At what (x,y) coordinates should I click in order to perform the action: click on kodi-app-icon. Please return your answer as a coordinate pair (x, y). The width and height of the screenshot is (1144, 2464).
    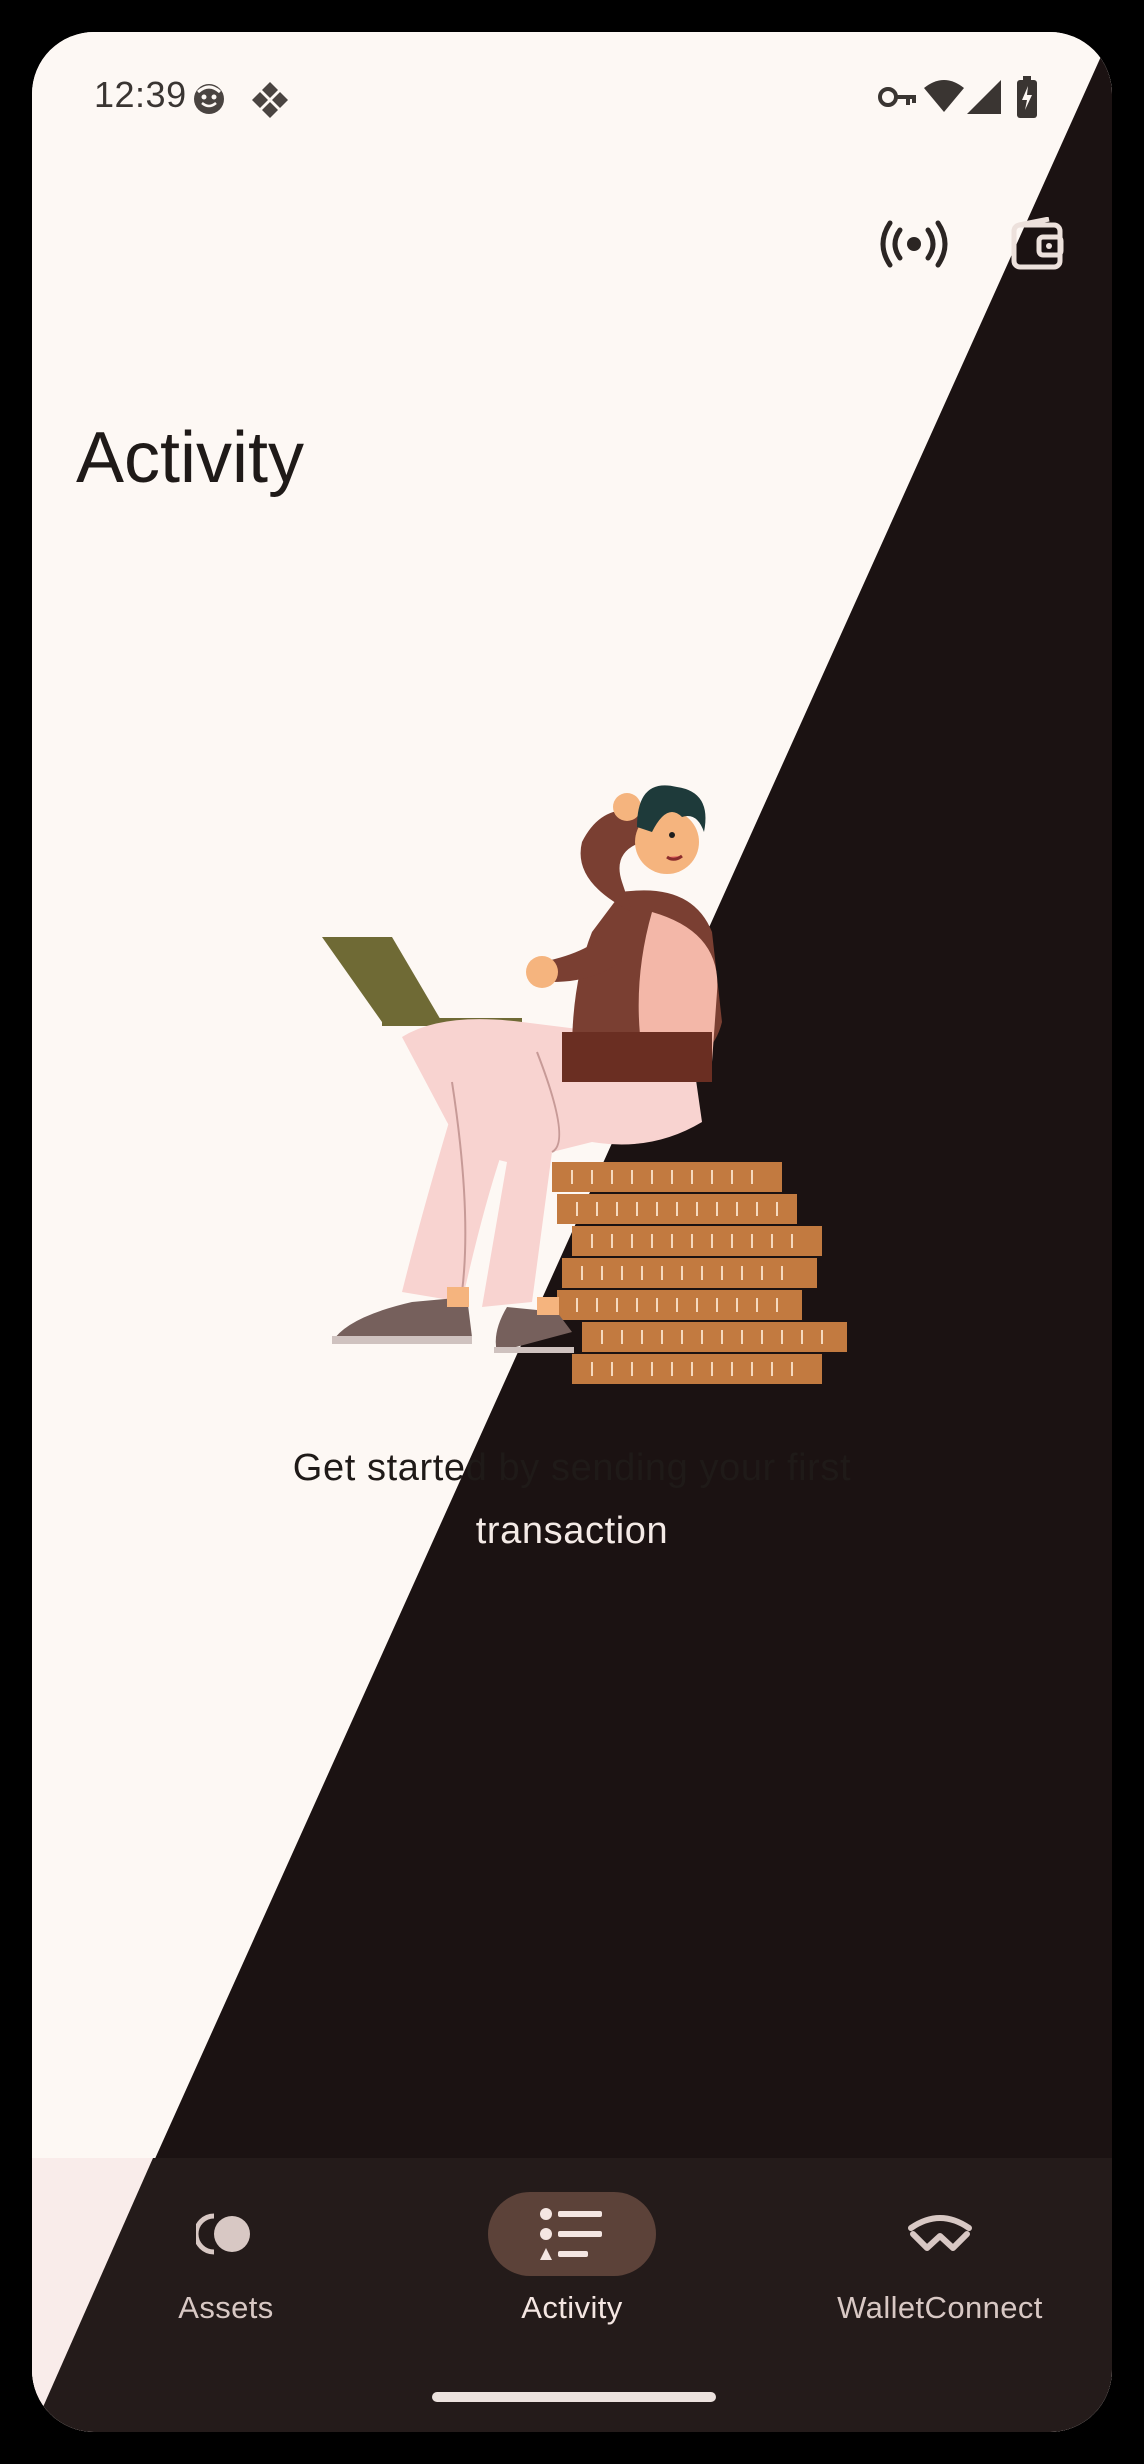
    Looking at the image, I should click on (270, 102).